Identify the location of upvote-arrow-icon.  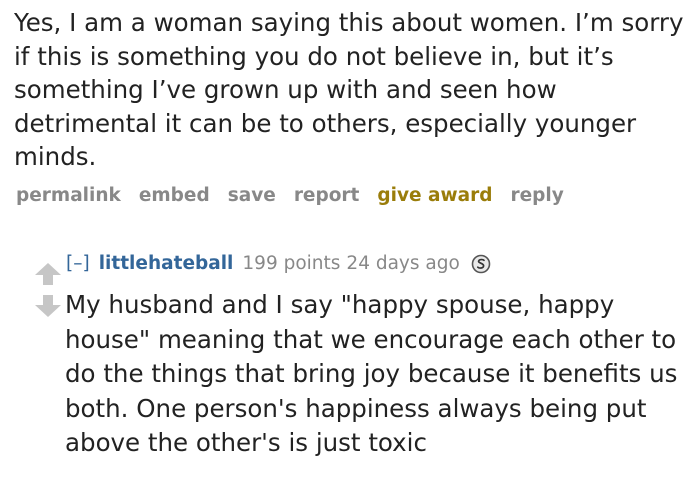
(48, 274).